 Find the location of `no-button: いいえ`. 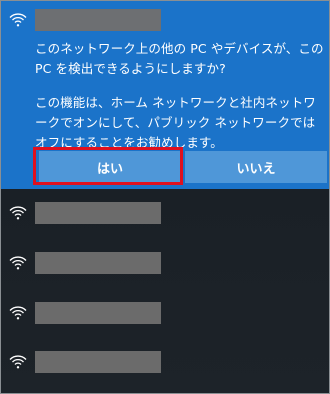

no-button: いいえ is located at coordinates (256, 167).